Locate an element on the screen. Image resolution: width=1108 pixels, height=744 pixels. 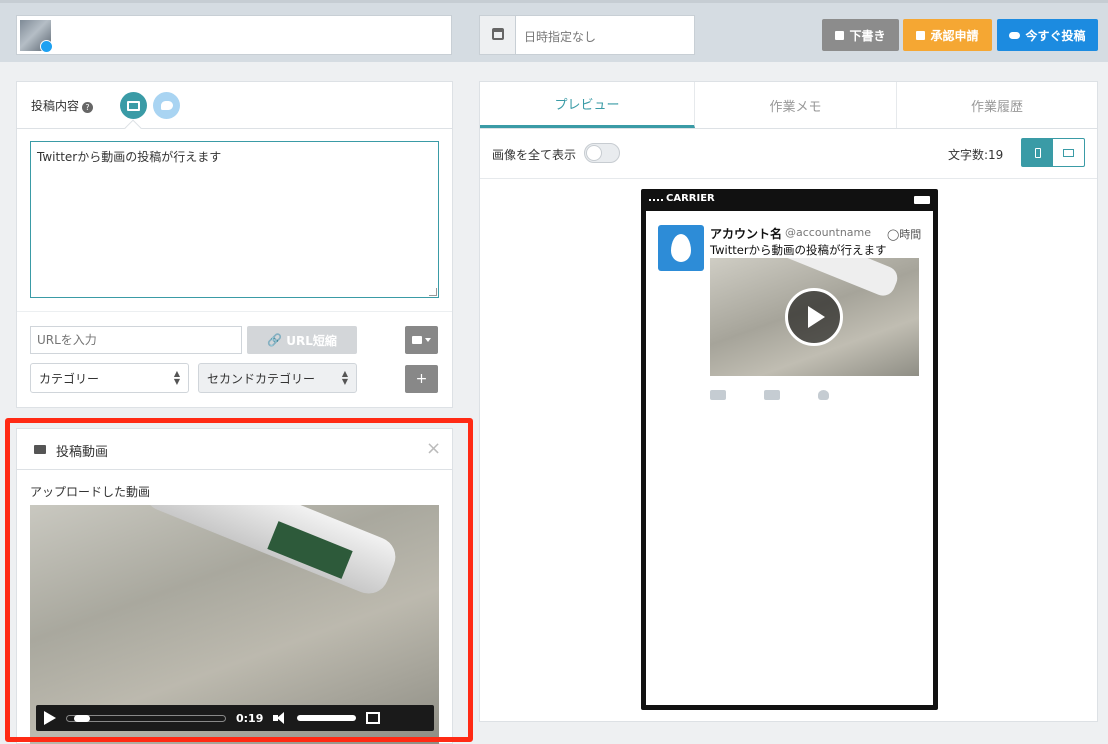
show-all-images-toggle is located at coordinates (602, 153).